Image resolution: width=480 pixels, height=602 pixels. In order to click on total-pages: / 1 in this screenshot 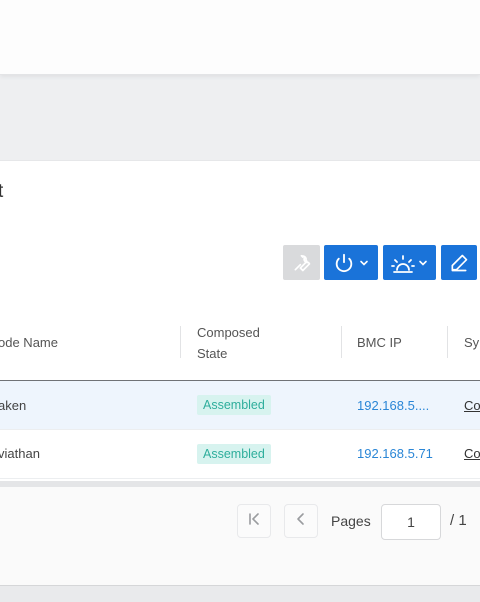, I will do `click(458, 520)`.